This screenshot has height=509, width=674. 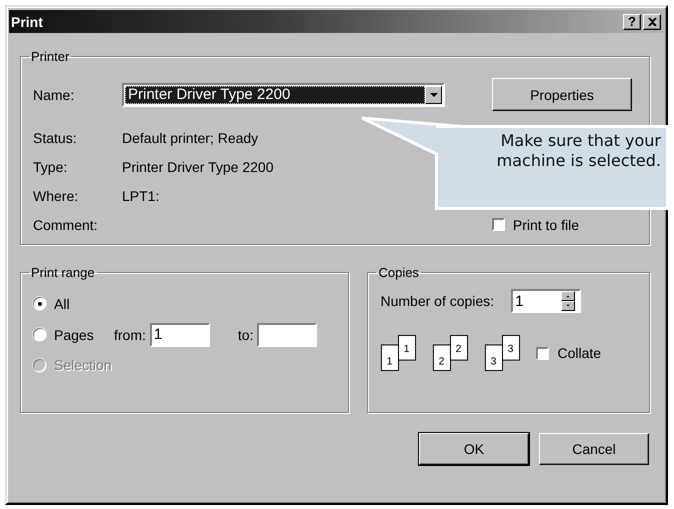 I want to click on radio-label: All, so click(x=62, y=304).